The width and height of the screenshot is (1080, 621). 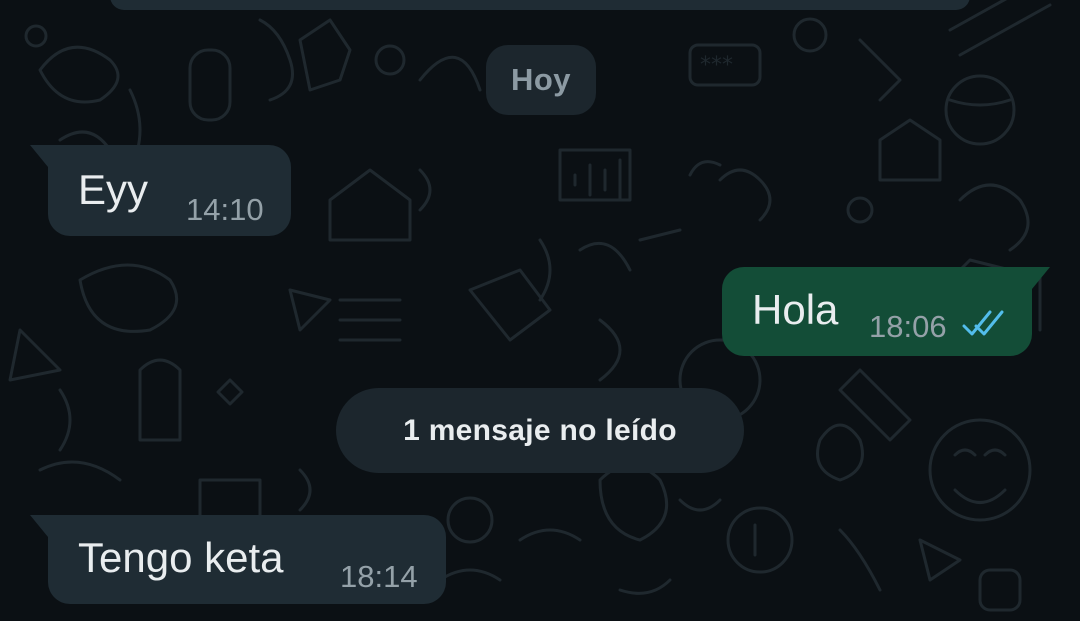 I want to click on message-text: Tengo keta, so click(x=181, y=557).